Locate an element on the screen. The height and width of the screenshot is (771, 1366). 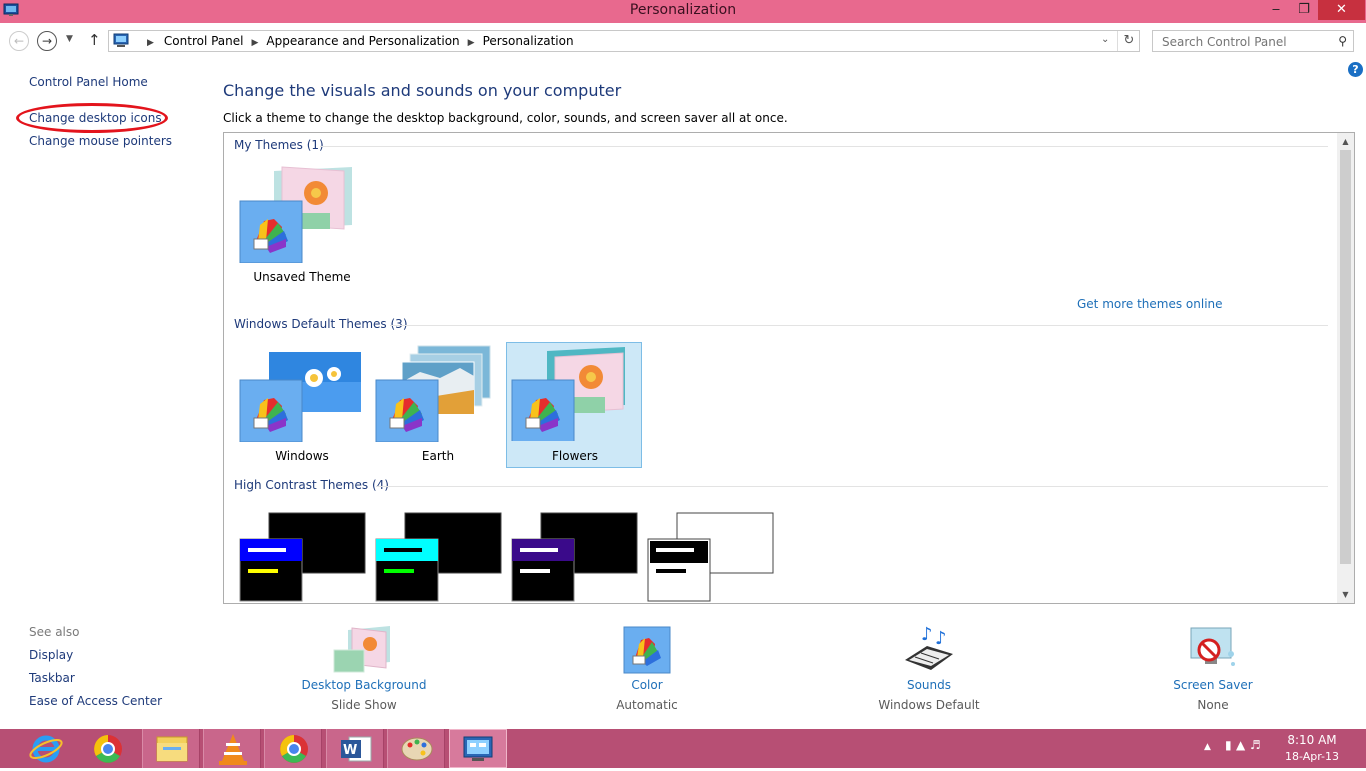
search-icon: ⚲ is located at coordinates (1342, 41).